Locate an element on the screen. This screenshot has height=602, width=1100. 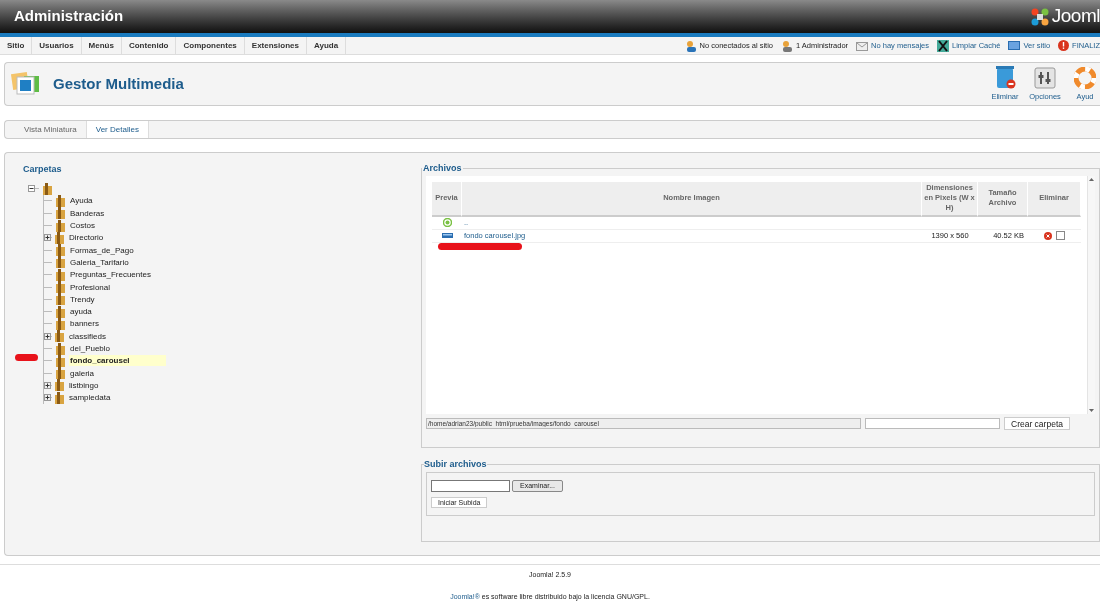
folder-label: listbingo is located at coordinates (101, 385).